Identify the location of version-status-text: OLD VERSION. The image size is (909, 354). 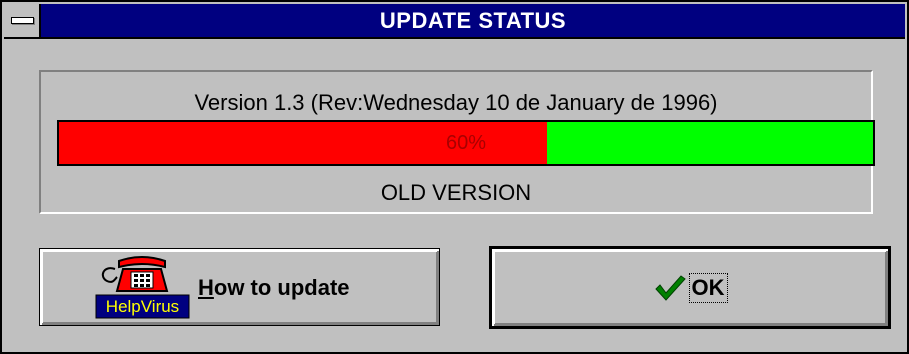
(456, 192).